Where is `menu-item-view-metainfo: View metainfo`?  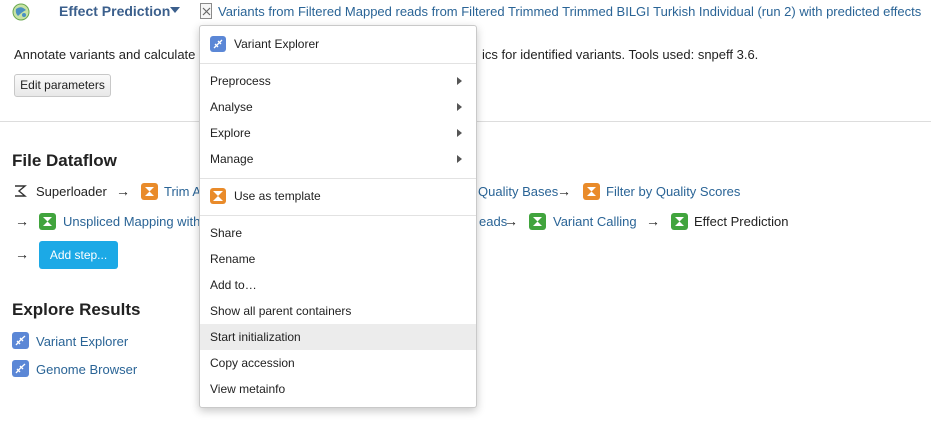 menu-item-view-metainfo: View metainfo is located at coordinates (338, 389).